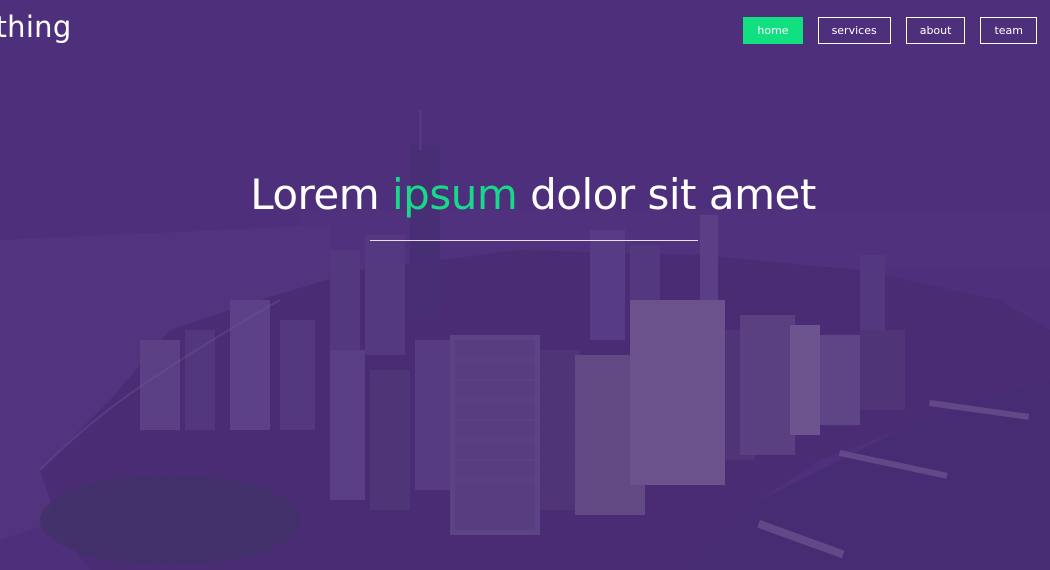 Image resolution: width=1050 pixels, height=570 pixels. Describe the element at coordinates (666, 194) in the screenshot. I see `headline-text-end: dolor sit amet` at that location.